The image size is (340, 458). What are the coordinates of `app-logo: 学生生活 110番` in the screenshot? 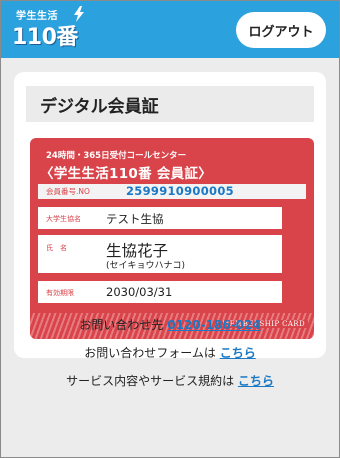 It's located at (53, 28).